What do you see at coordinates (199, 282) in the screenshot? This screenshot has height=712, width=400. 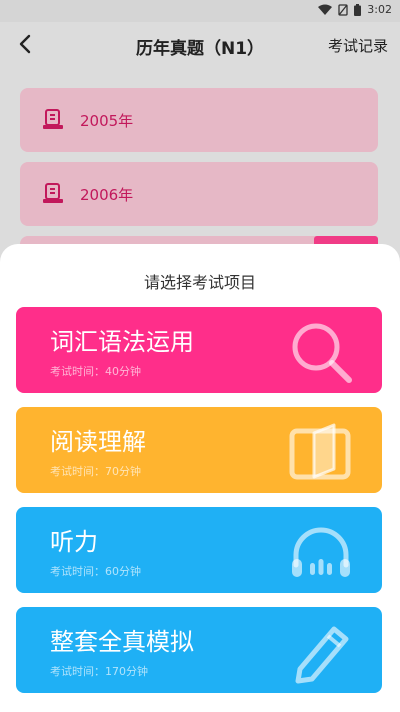 I see `sheet-title: 请选择考试项目` at bounding box center [199, 282].